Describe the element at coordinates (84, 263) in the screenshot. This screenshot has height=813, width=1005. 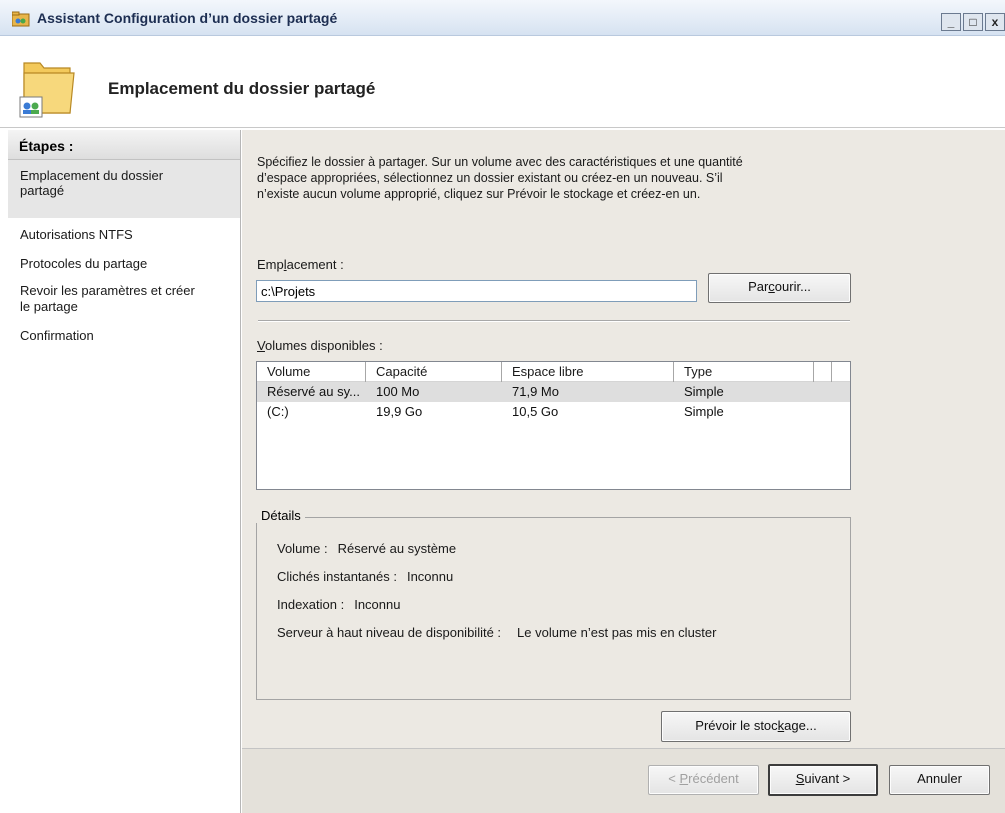
I see `step-label: Protocoles du partage` at that location.